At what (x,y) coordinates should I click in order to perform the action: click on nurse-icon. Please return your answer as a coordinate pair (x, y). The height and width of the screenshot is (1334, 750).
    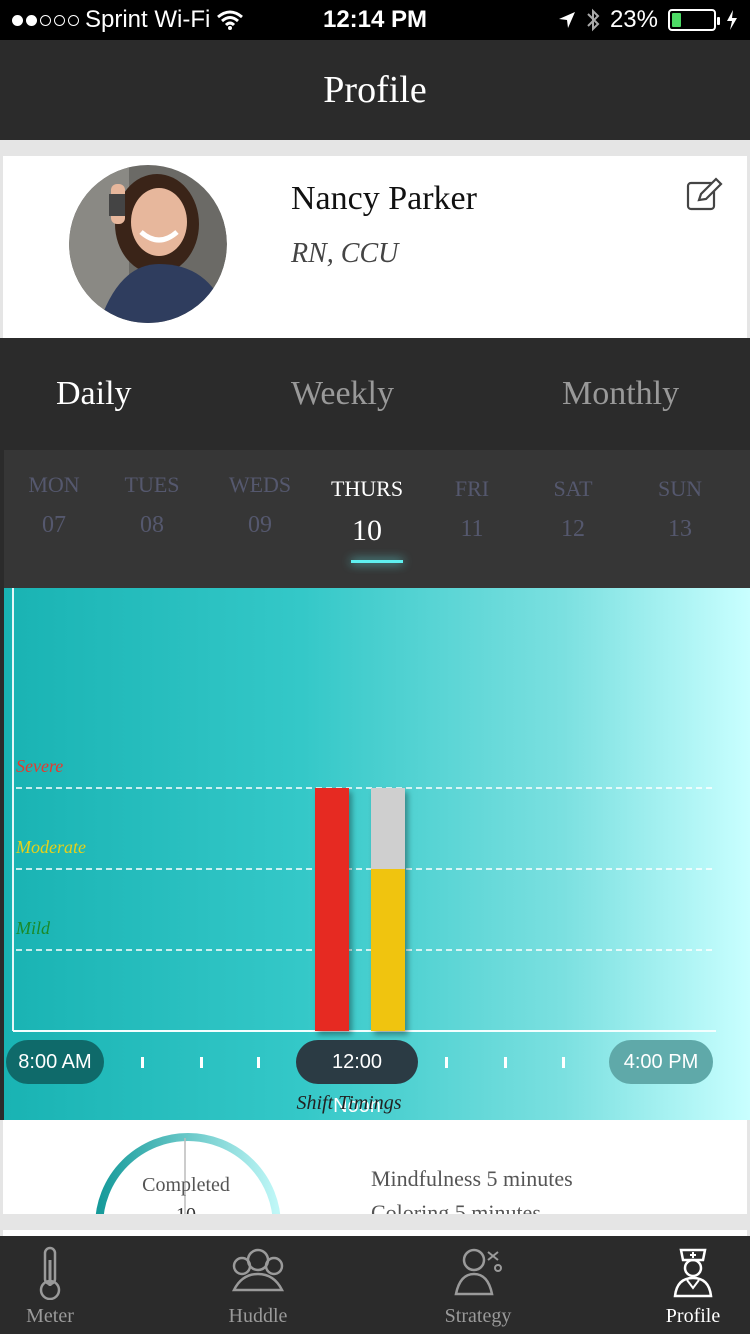
    Looking at the image, I should click on (693, 1273).